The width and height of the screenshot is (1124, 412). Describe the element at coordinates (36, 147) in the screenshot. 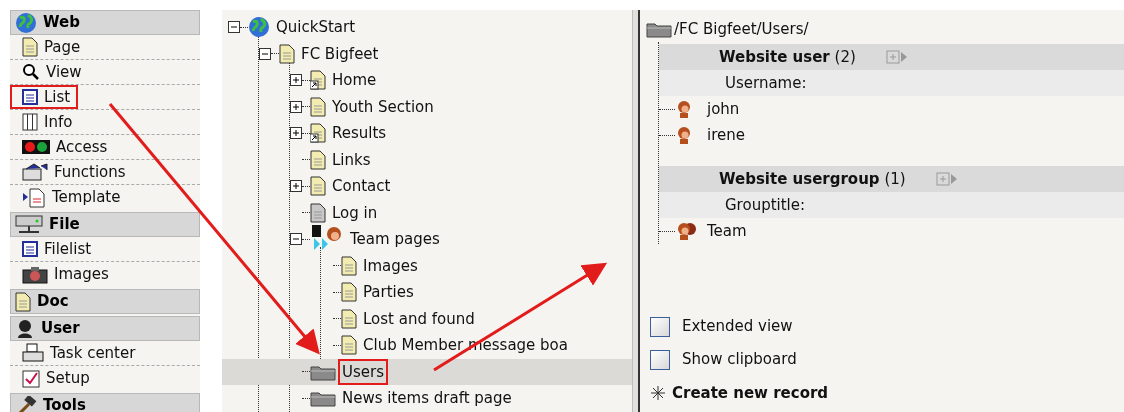

I see `traffic-light-icon` at that location.